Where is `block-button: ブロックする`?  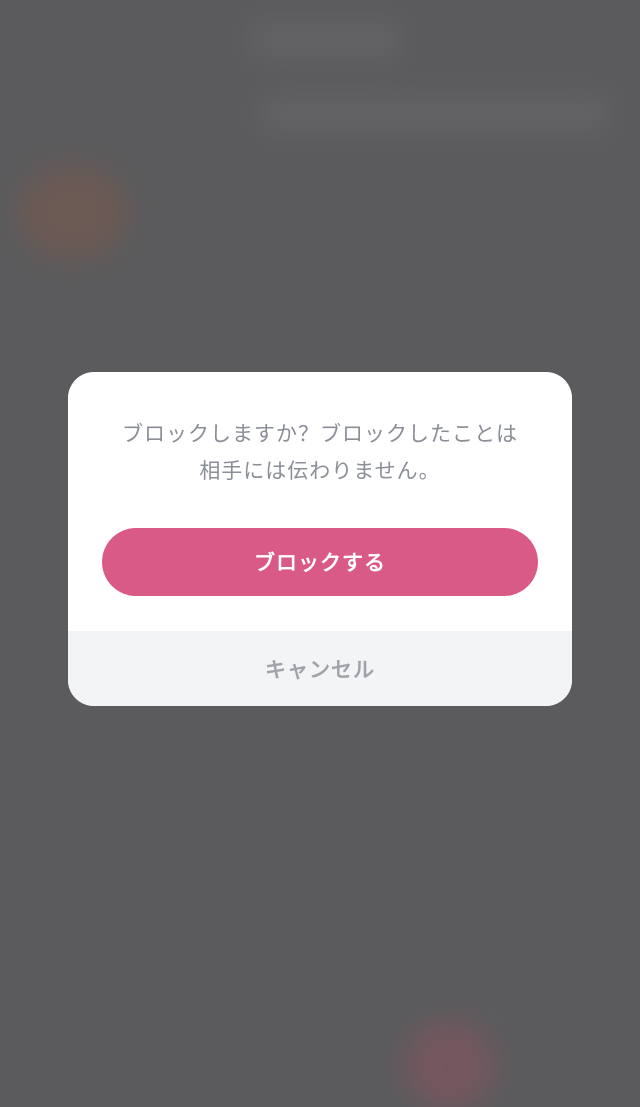 block-button: ブロックする is located at coordinates (320, 562).